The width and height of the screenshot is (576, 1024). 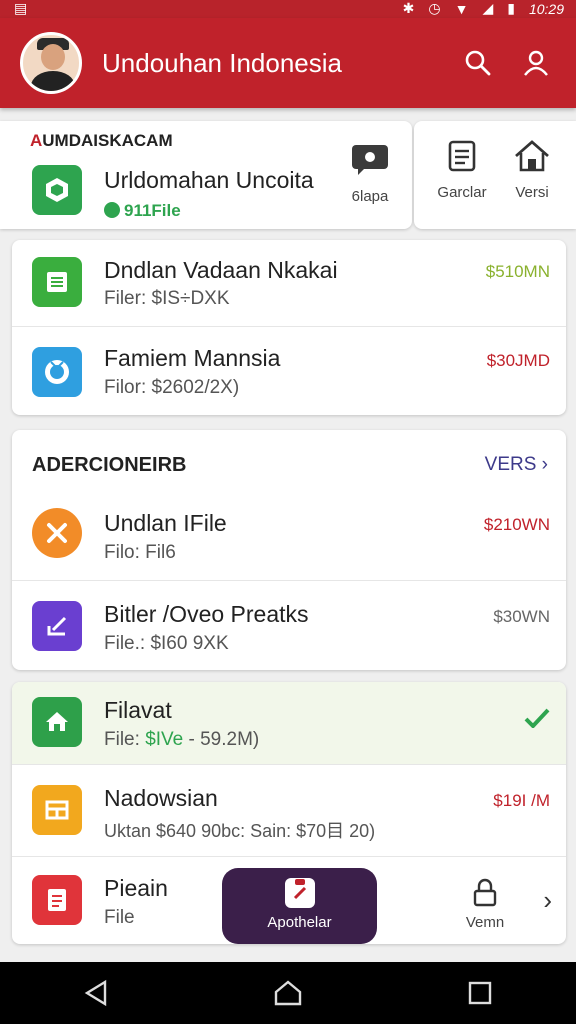 What do you see at coordinates (138, 710) in the screenshot?
I see `item-name: Filavat` at bounding box center [138, 710].